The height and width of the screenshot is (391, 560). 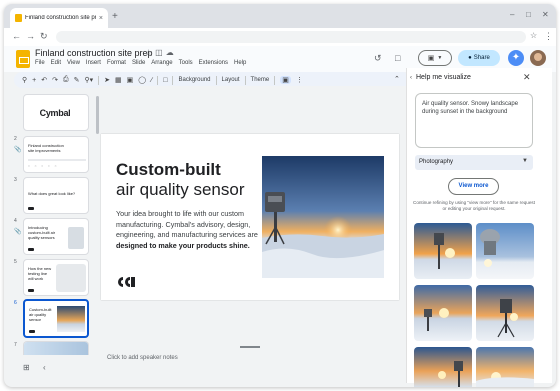 What do you see at coordinates (168, 170) in the screenshot?
I see `slide-title-line1: Custom-built` at bounding box center [168, 170].